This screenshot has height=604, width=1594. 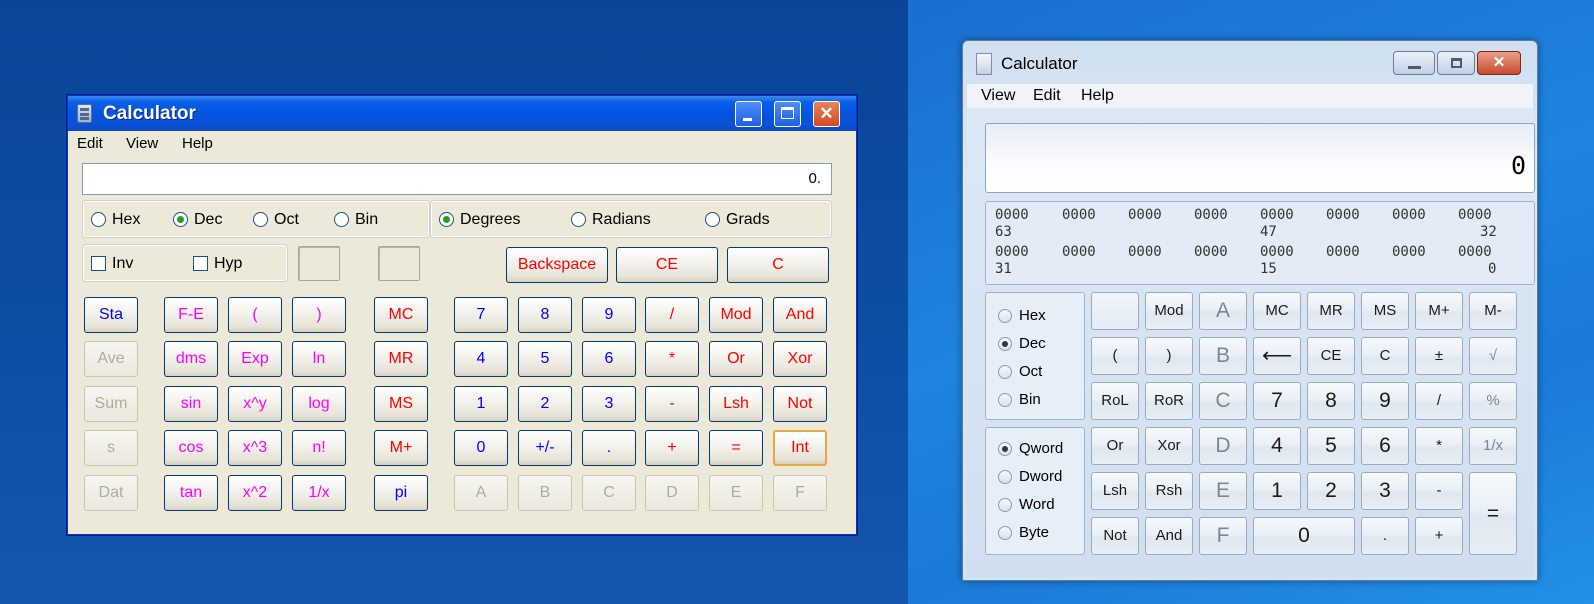 What do you see at coordinates (557, 265) in the screenshot?
I see `backspace-button: Backspace` at bounding box center [557, 265].